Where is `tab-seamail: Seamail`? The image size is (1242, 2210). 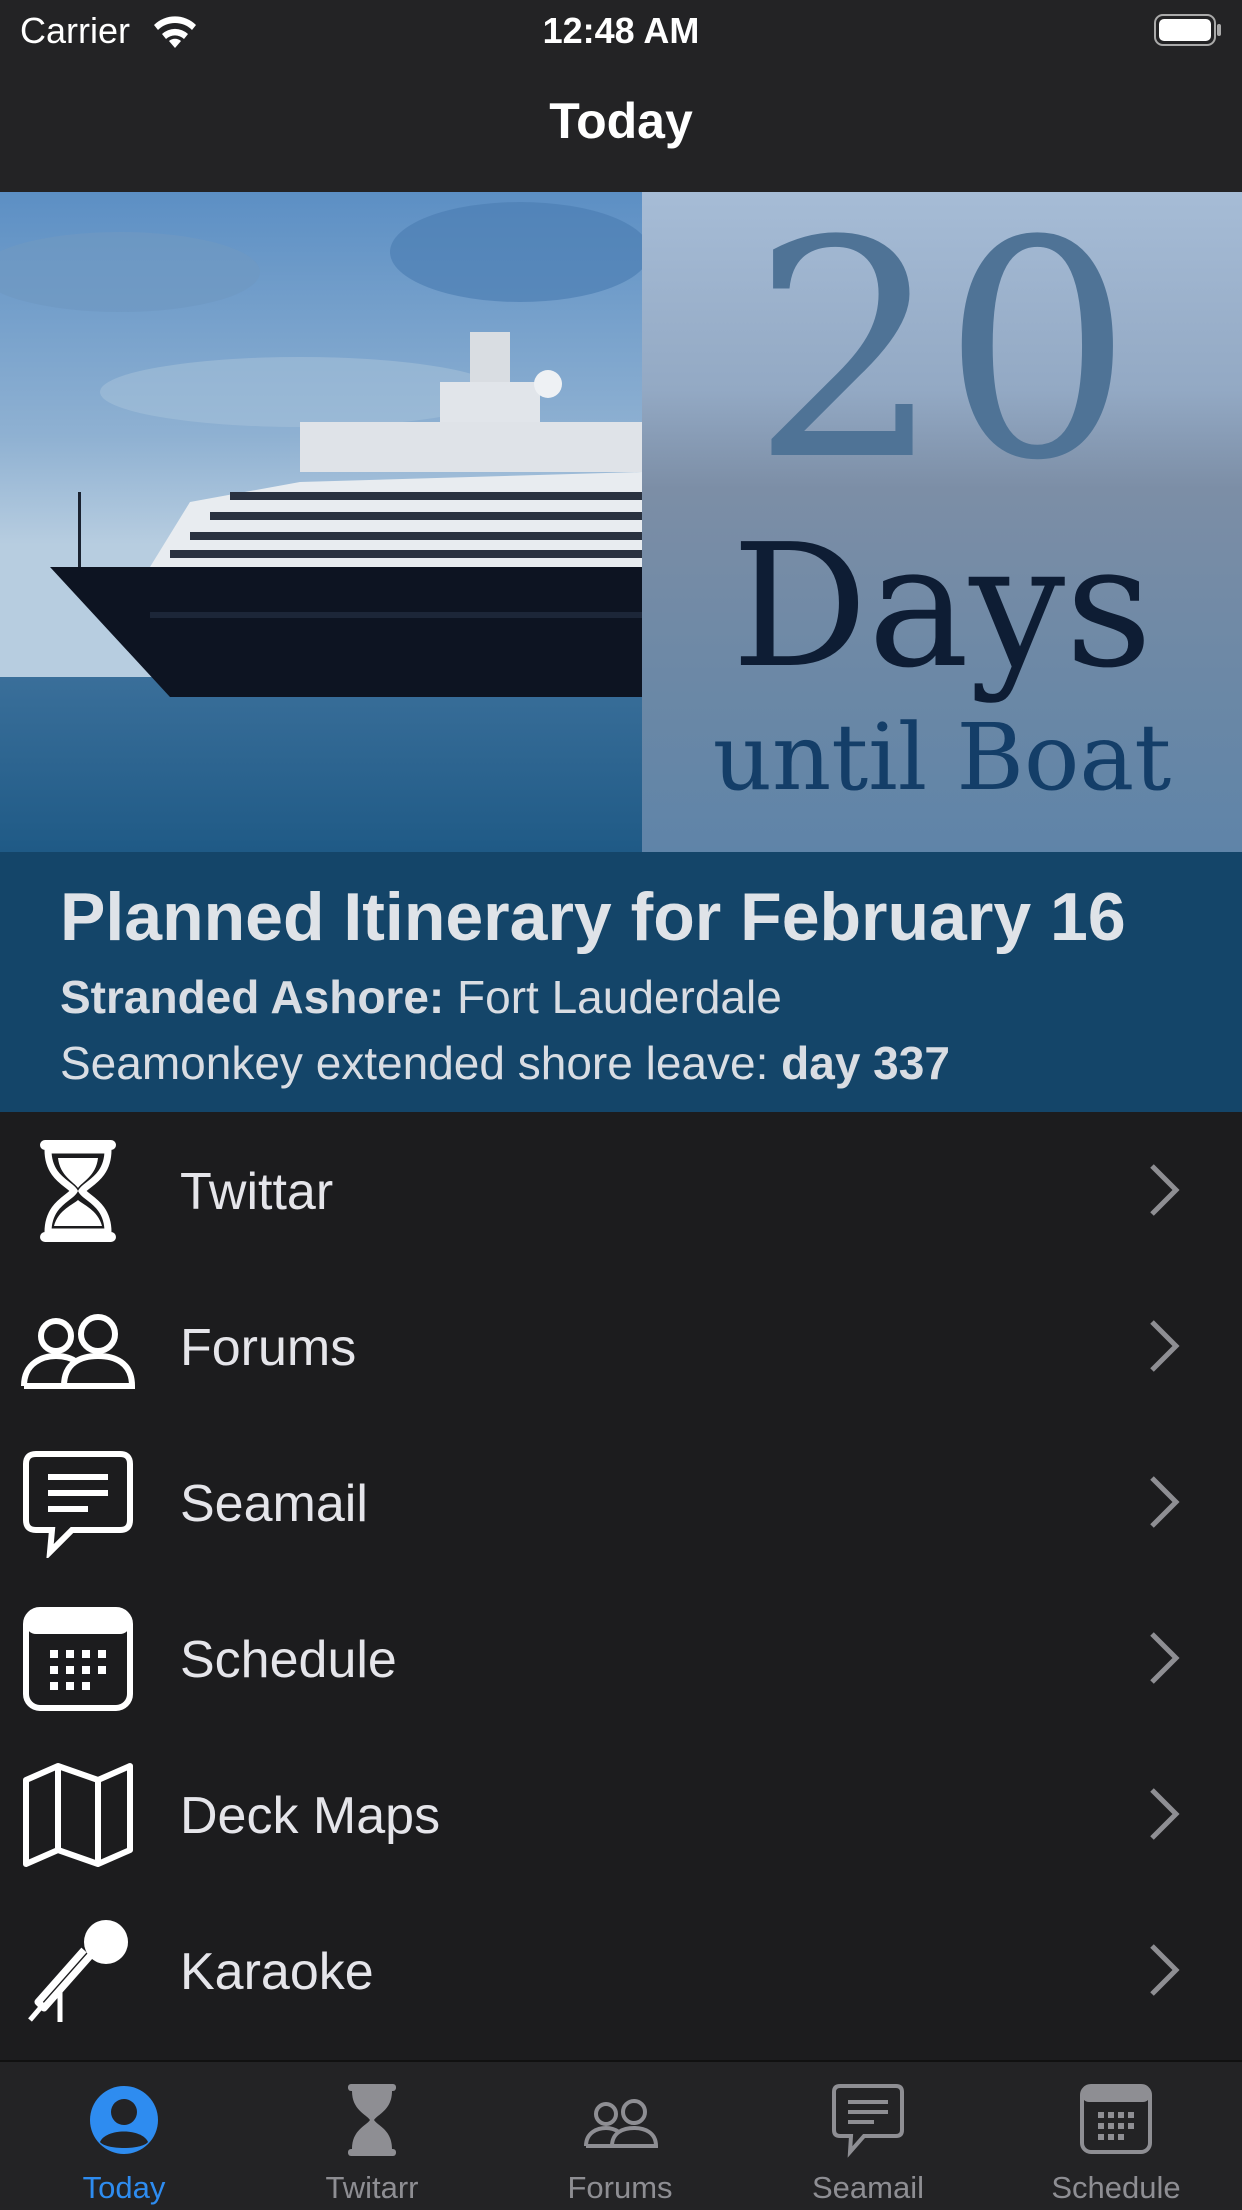 tab-seamail: Seamail is located at coordinates (868, 2136).